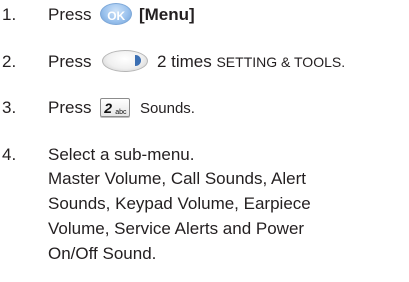 The height and width of the screenshot is (282, 409). Describe the element at coordinates (184, 61) in the screenshot. I see `times-text: 2 times` at that location.